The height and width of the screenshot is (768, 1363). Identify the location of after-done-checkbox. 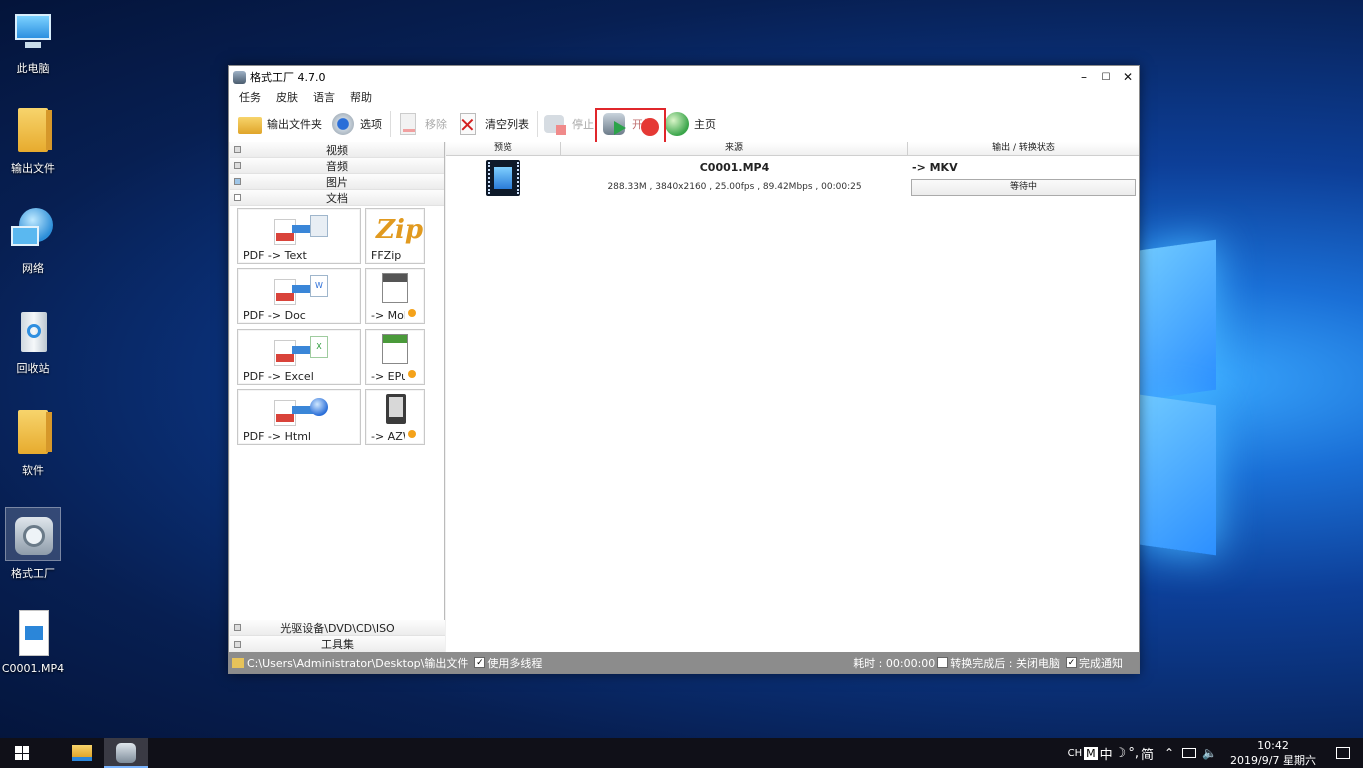
(943, 662).